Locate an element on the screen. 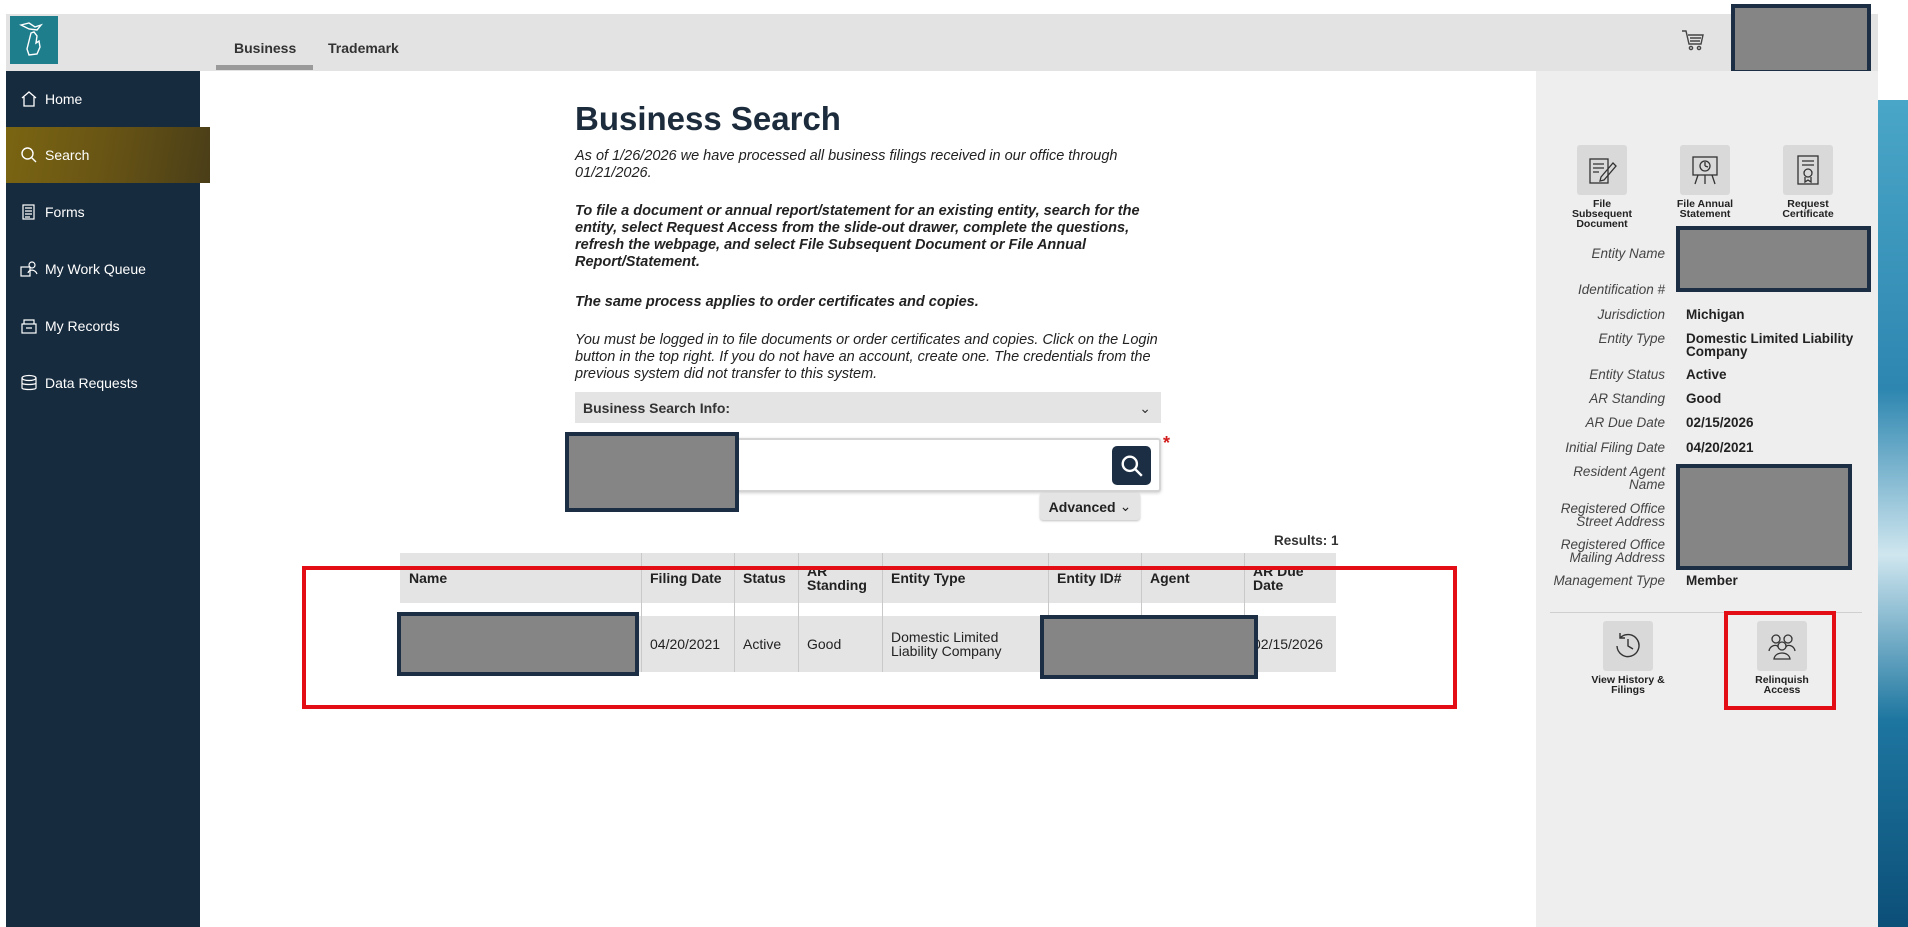 The width and height of the screenshot is (1908, 927). desktop-background is located at coordinates (1893, 513).